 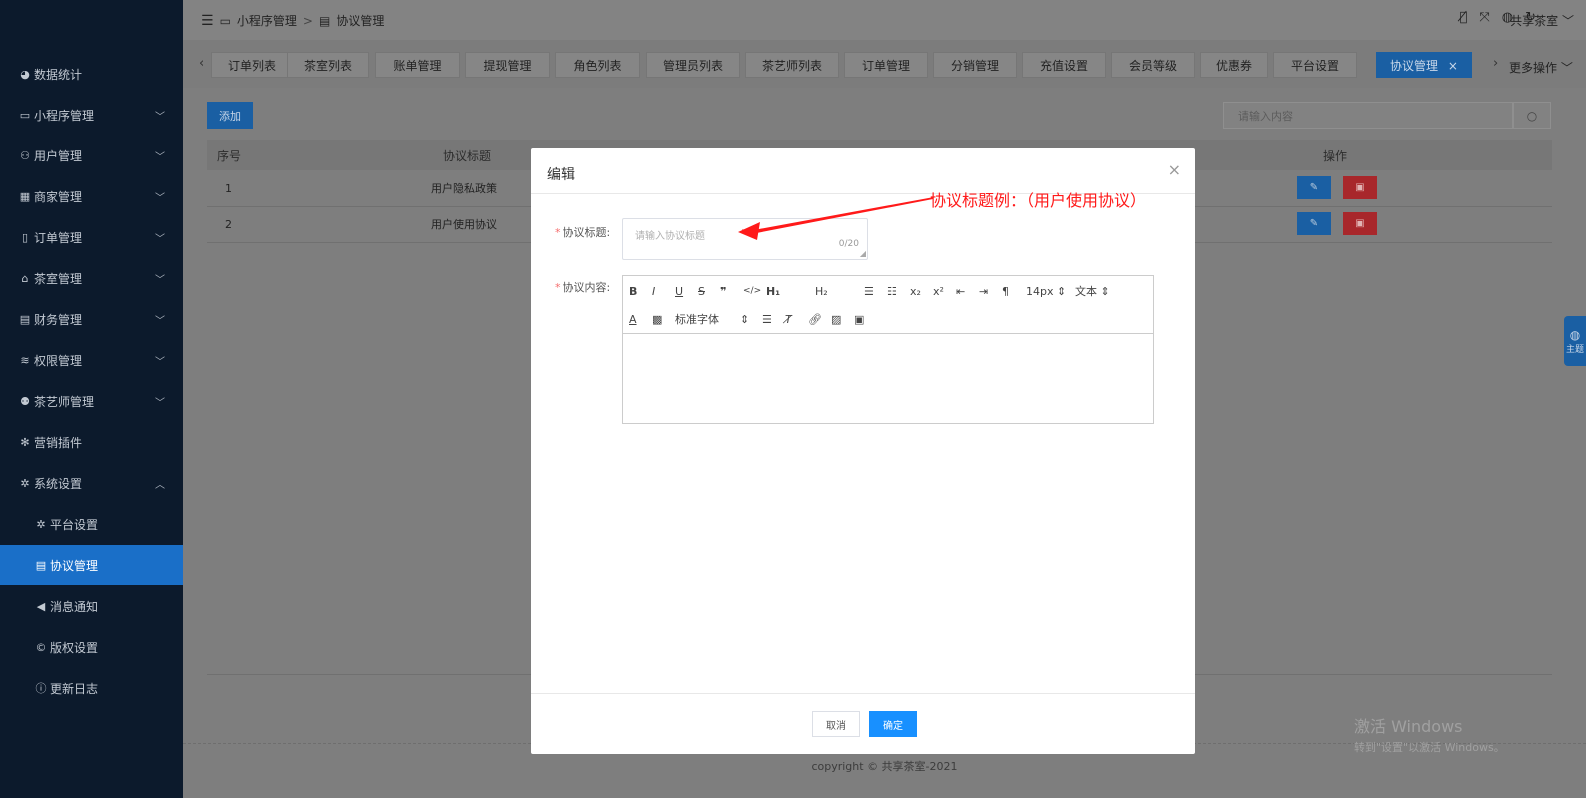 I want to click on tabs-scroll-left: ‹, so click(x=201, y=63).